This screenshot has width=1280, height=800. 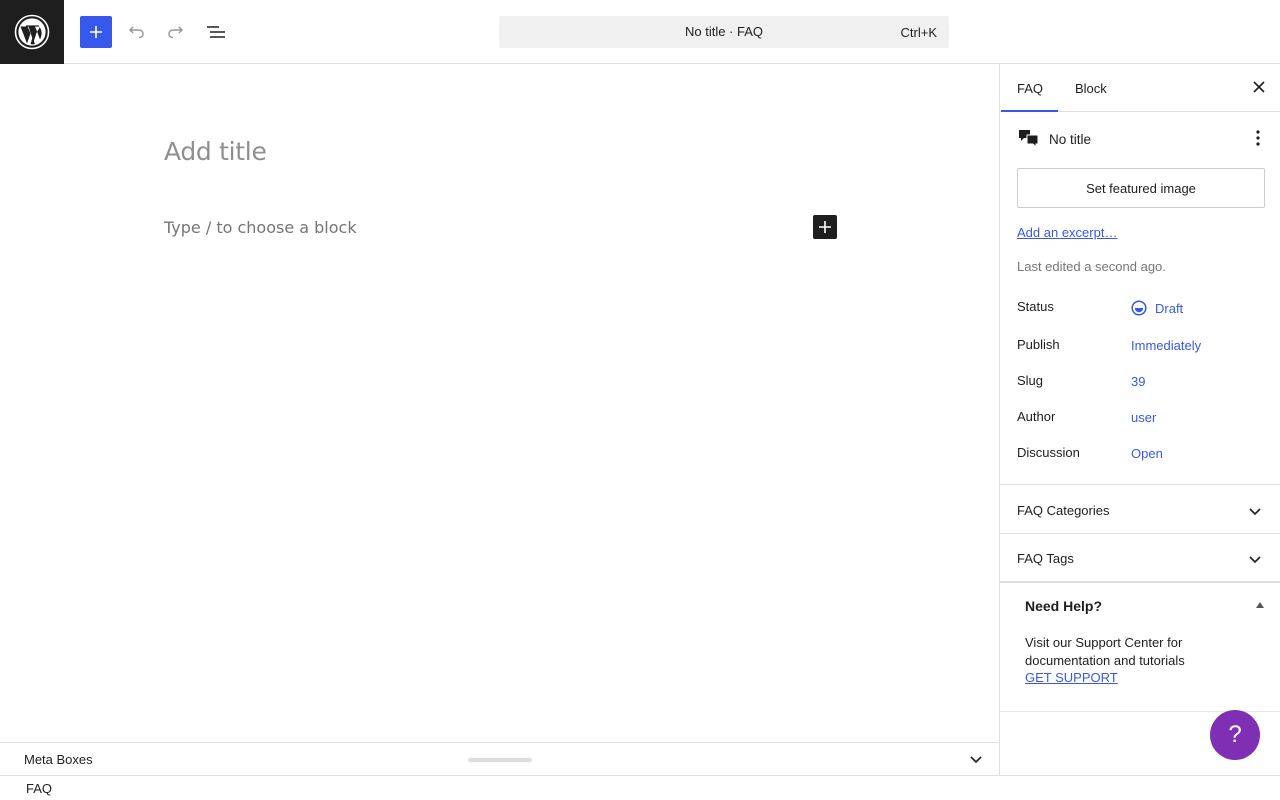 I want to click on faq-post-type-icon, so click(x=1029, y=141).